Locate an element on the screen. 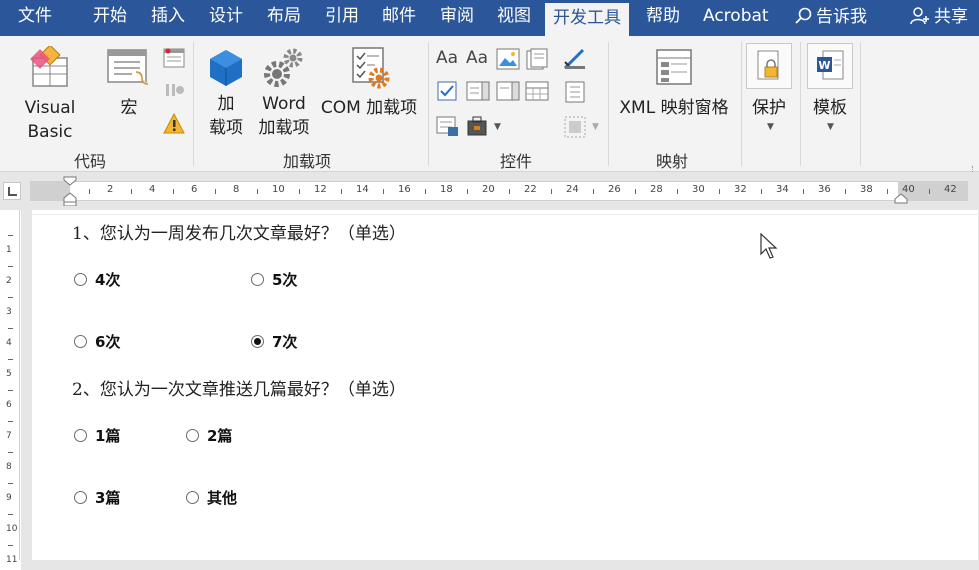 This screenshot has height=570, width=979. macros-label: 宏 is located at coordinates (129, 108).